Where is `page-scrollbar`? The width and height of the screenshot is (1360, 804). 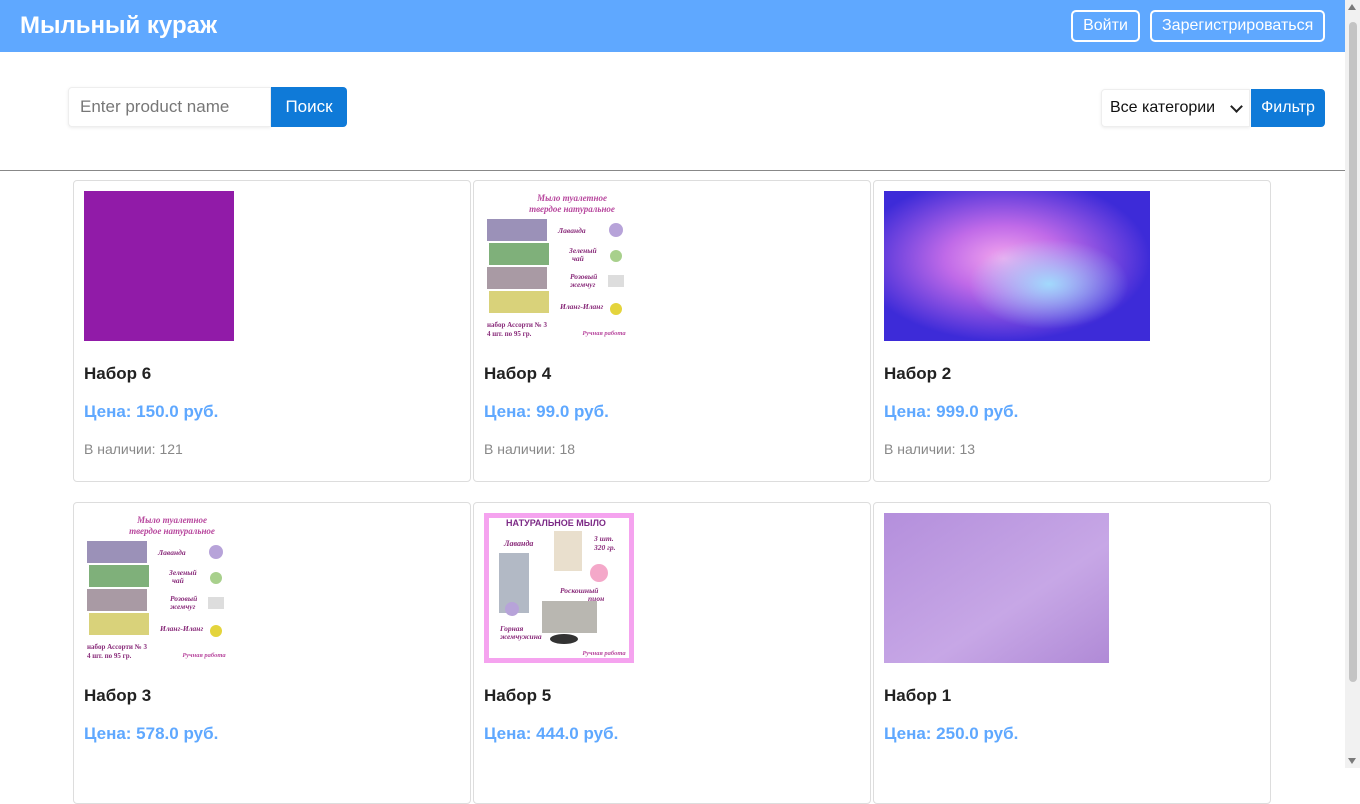 page-scrollbar is located at coordinates (1352, 384).